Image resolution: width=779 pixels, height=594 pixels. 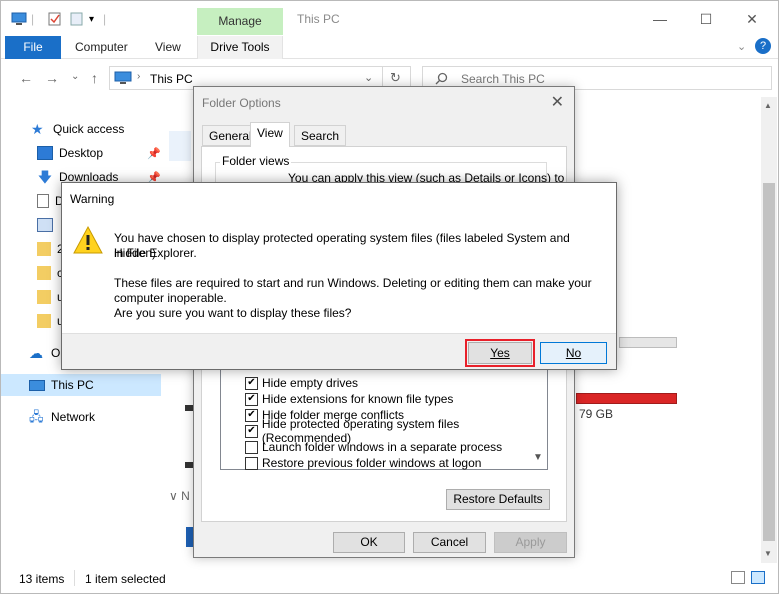 What do you see at coordinates (241, 103) in the screenshot?
I see `dialog-title: Folder Options` at bounding box center [241, 103].